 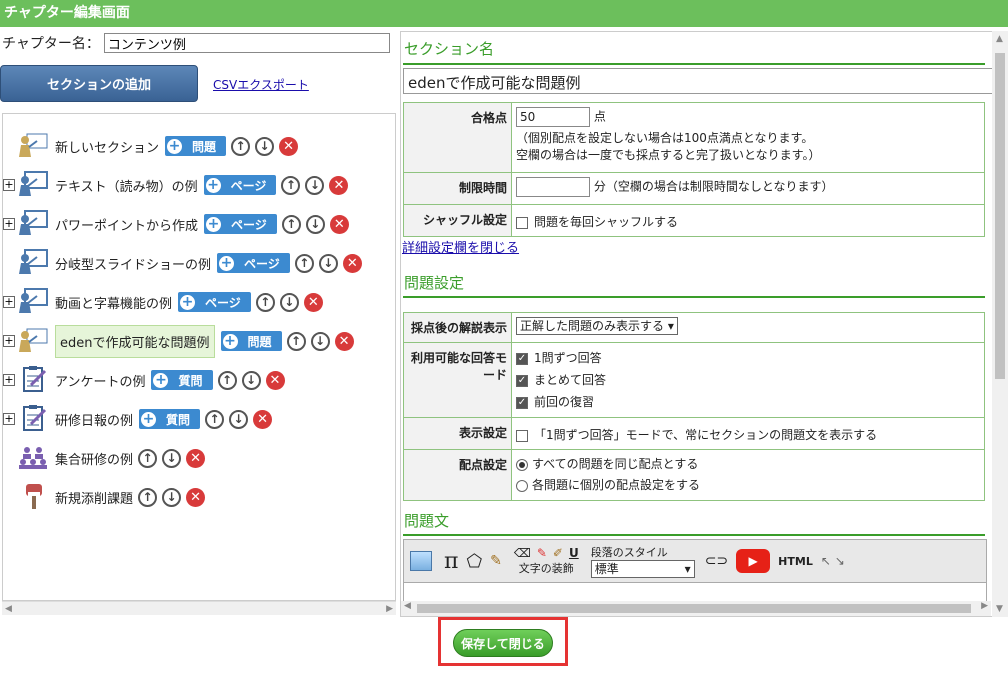 What do you see at coordinates (597, 326) in the screenshot?
I see `explain-display-select: 正解した問題のみ表示する ▾` at bounding box center [597, 326].